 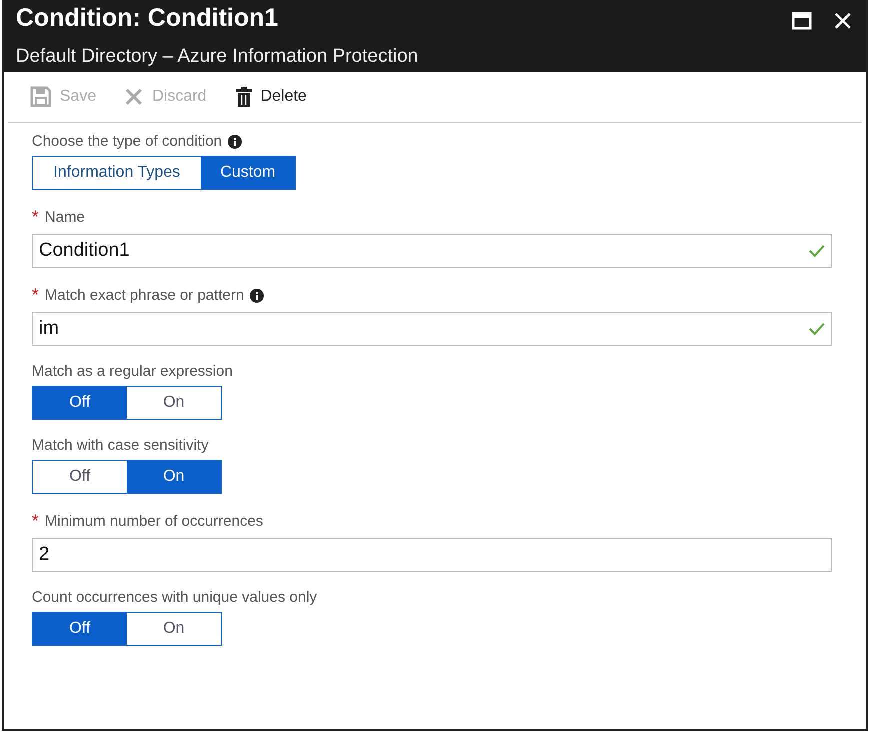 What do you see at coordinates (175, 597) in the screenshot?
I see `field-label: Count occurrences with unique values only` at bounding box center [175, 597].